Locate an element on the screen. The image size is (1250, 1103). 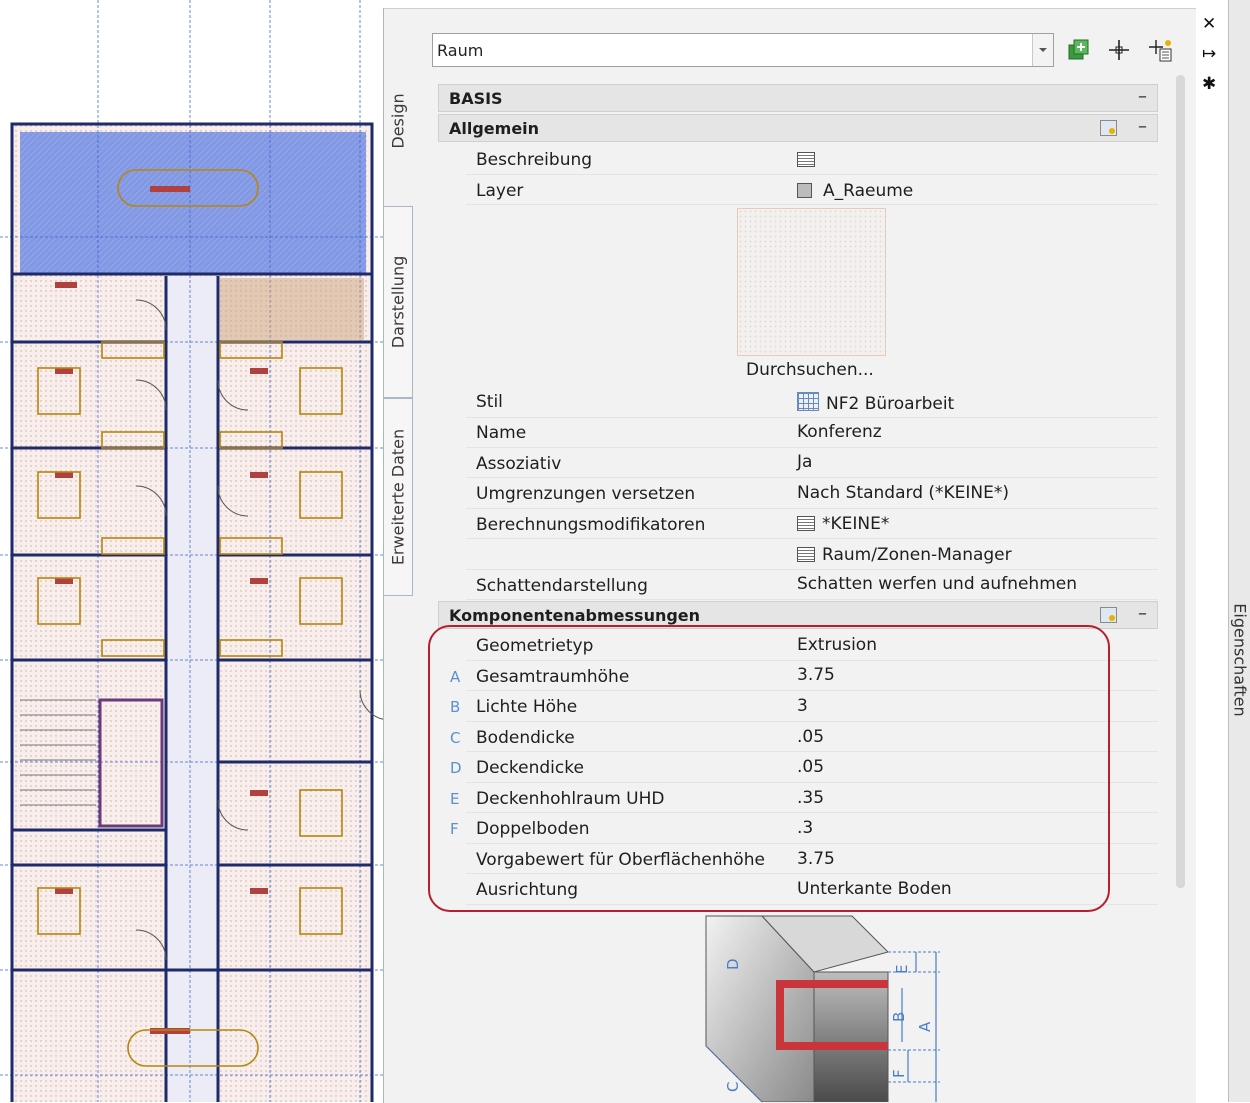
dimension-value: .35 is located at coordinates (810, 798).